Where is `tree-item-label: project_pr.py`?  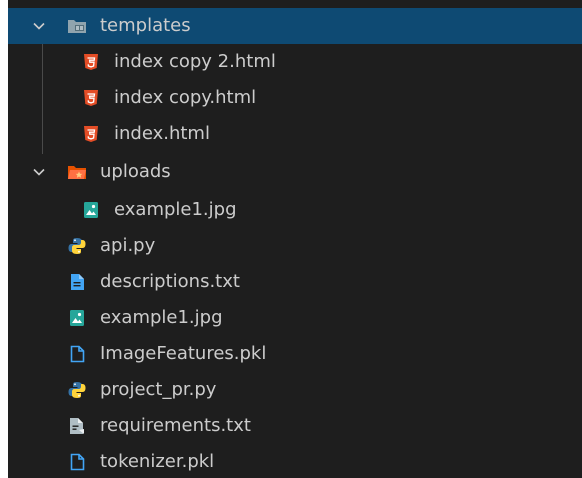
tree-item-label: project_pr.py is located at coordinates (158, 389).